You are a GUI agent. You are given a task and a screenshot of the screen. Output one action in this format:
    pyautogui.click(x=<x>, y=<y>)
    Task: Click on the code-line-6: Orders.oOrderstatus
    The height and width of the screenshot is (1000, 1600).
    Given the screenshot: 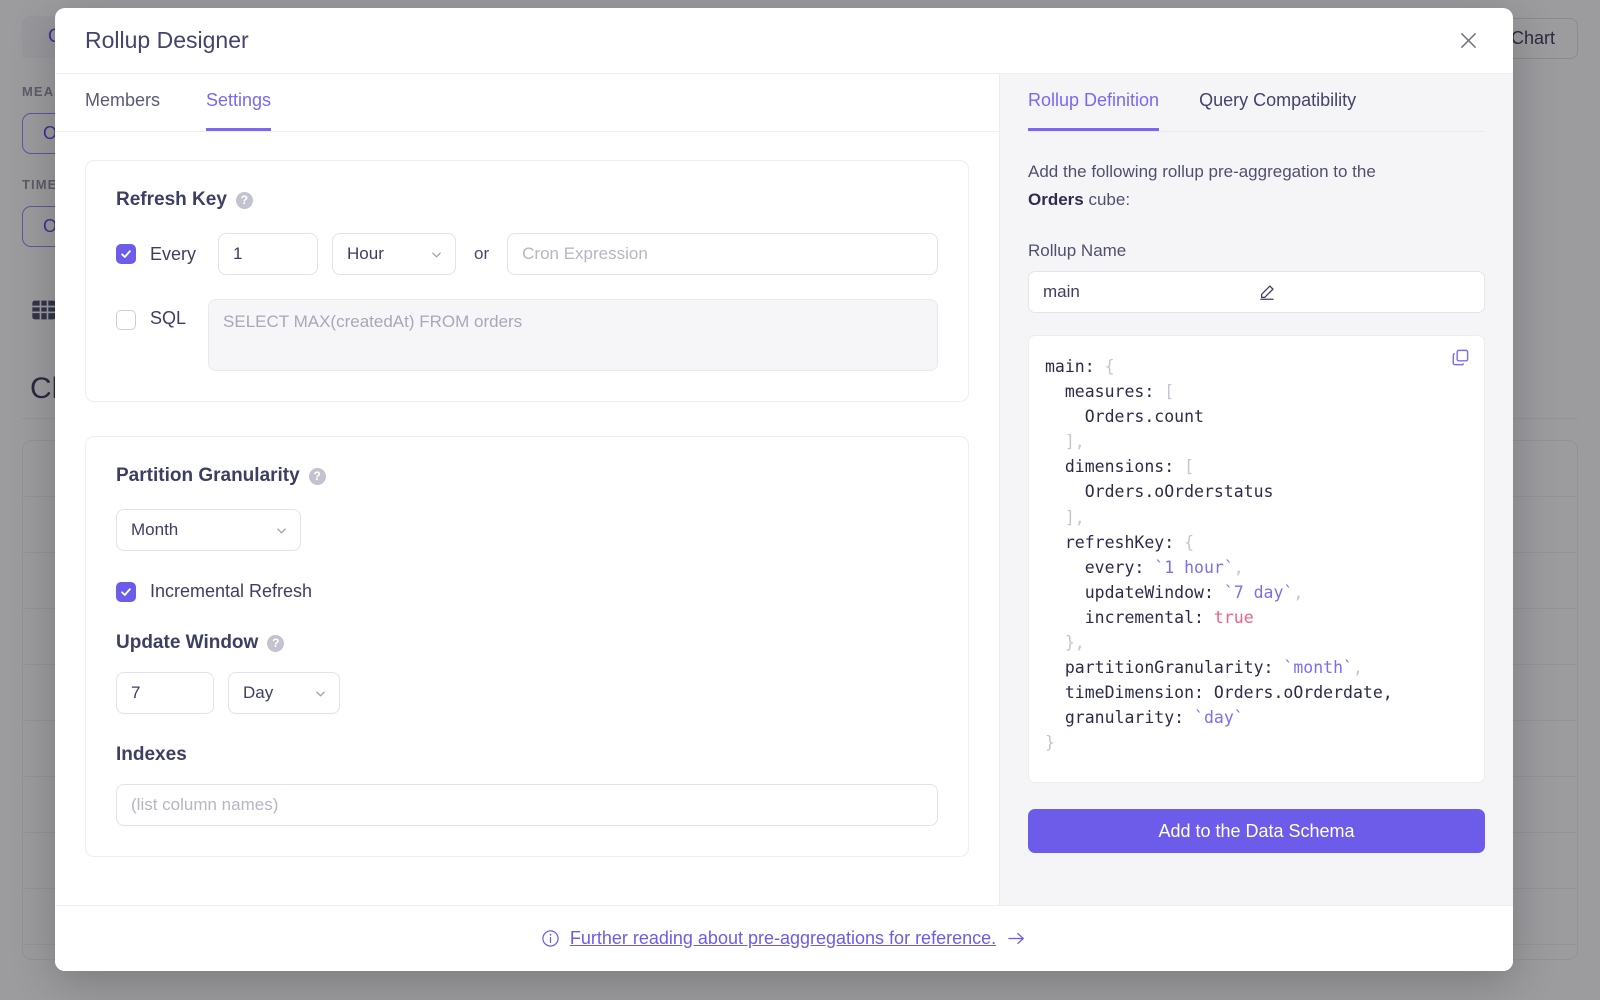 What is the action you would take?
    pyautogui.click(x=1159, y=492)
    